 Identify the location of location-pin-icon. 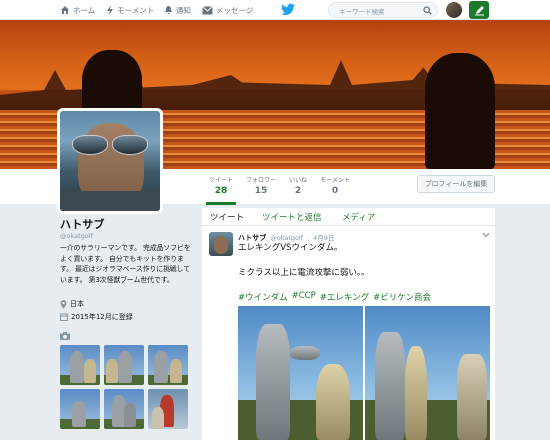
(63, 304).